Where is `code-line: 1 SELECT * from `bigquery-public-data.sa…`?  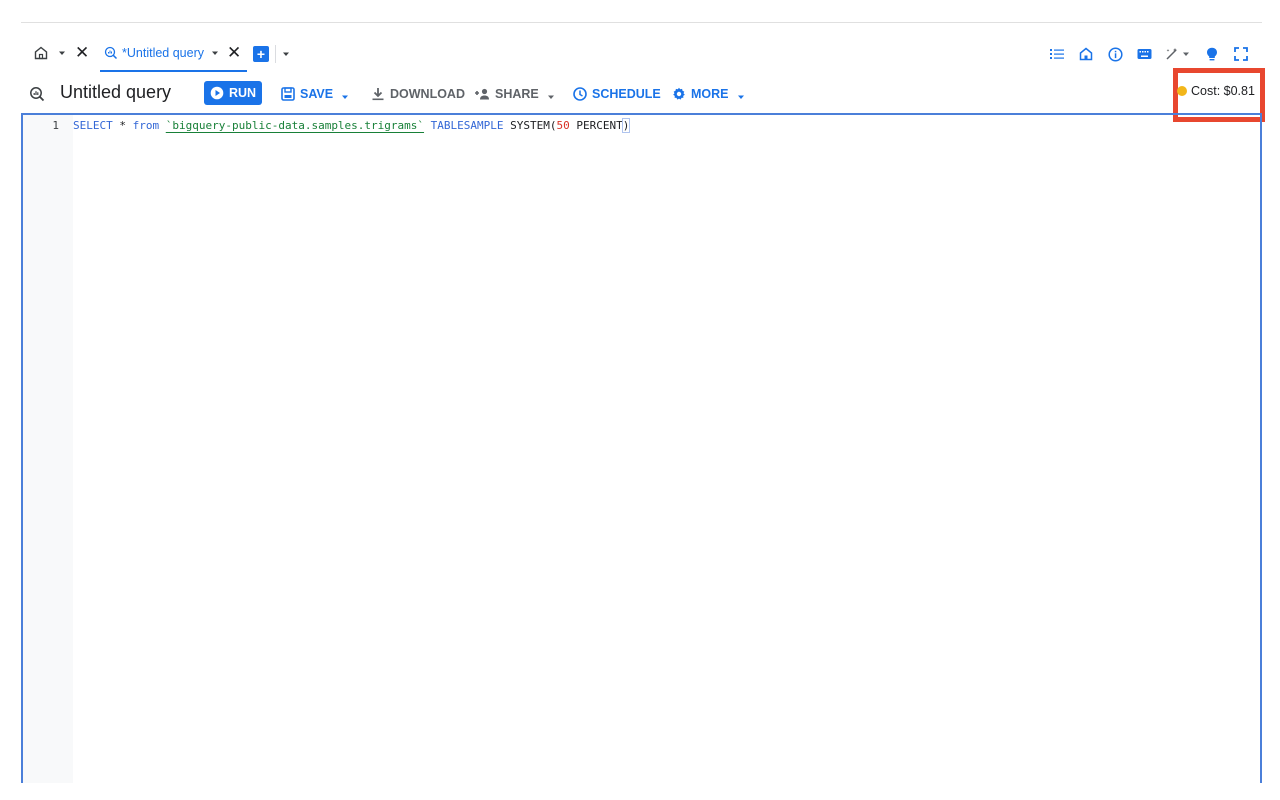 code-line: 1 SELECT * from `bigquery-public-data.sa… is located at coordinates (327, 125).